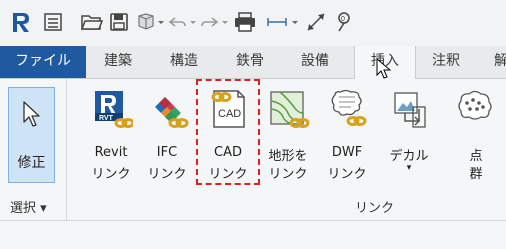 This screenshot has height=249, width=506. Describe the element at coordinates (111, 174) in the screenshot. I see `revit-link-label-2: リンク` at that location.